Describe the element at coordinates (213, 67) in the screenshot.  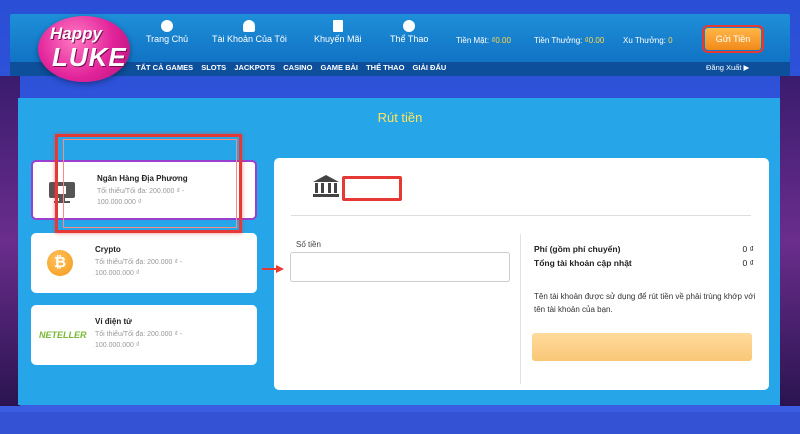
I see `subnav-slots: SLOTS` at that location.